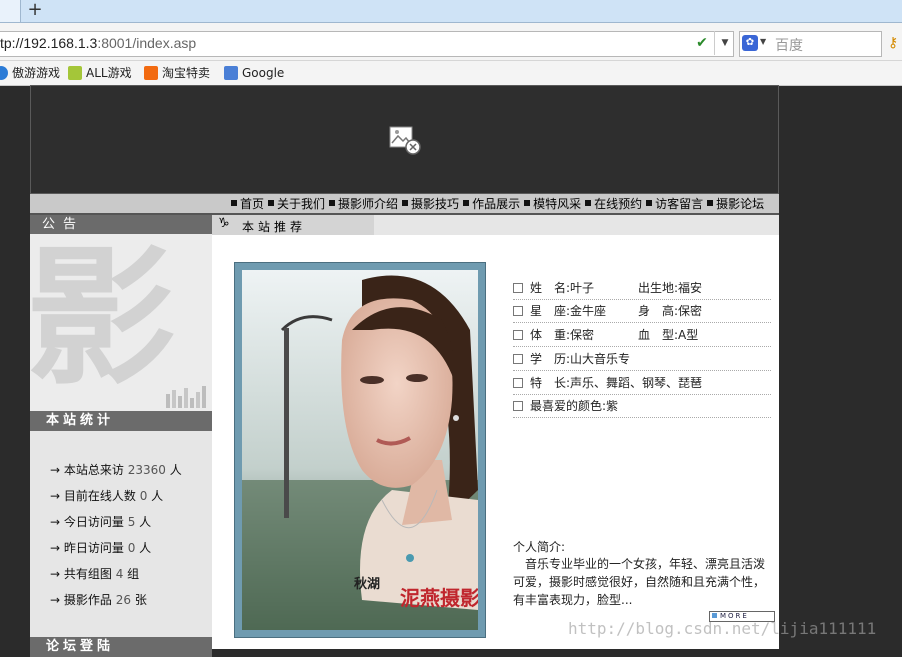 This screenshot has width=902, height=657. I want to click on model-photo: 秋湖 泥燕摄影, so click(361, 450).